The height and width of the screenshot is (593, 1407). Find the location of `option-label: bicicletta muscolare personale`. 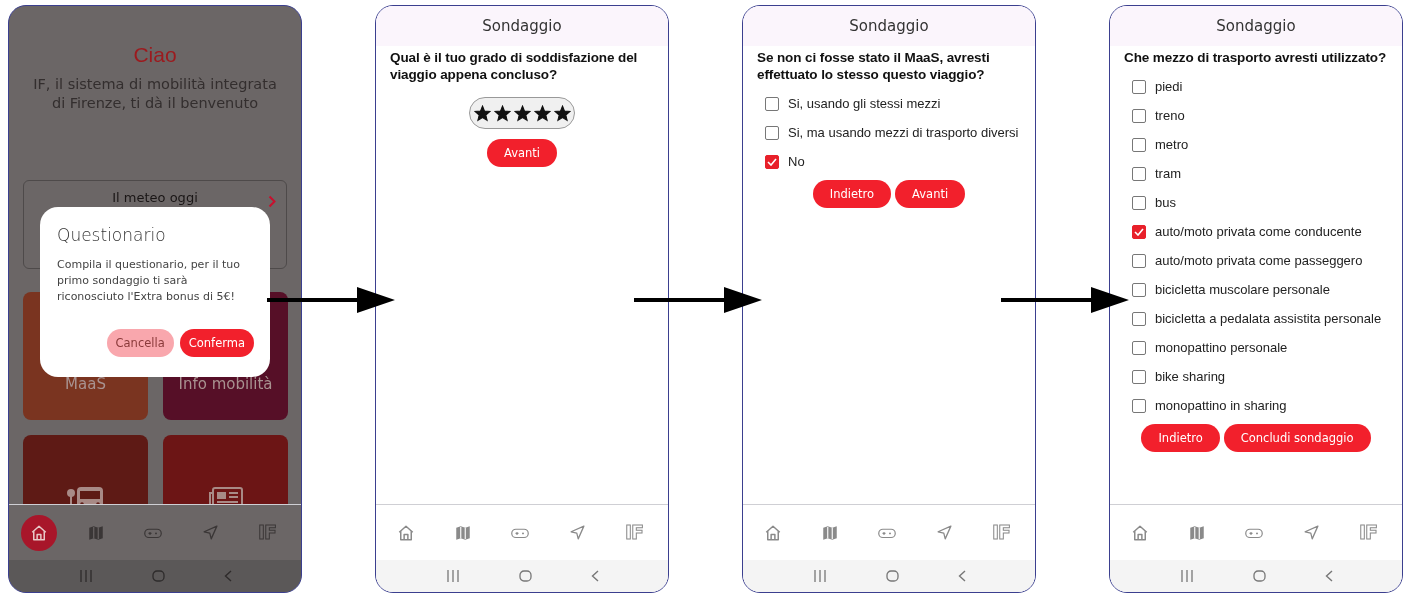

option-label: bicicletta muscolare personale is located at coordinates (1242, 289).